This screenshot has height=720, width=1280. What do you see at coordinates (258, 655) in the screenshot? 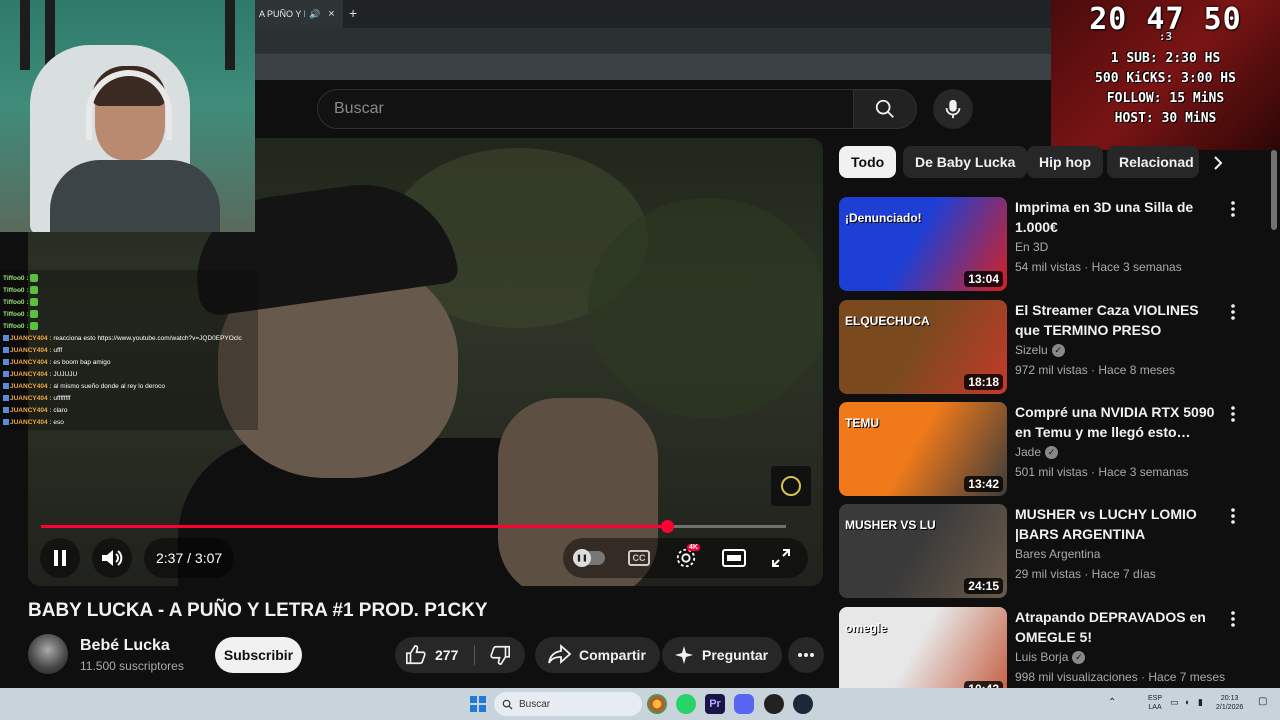
I see `subscribe-button: Subscribir` at bounding box center [258, 655].